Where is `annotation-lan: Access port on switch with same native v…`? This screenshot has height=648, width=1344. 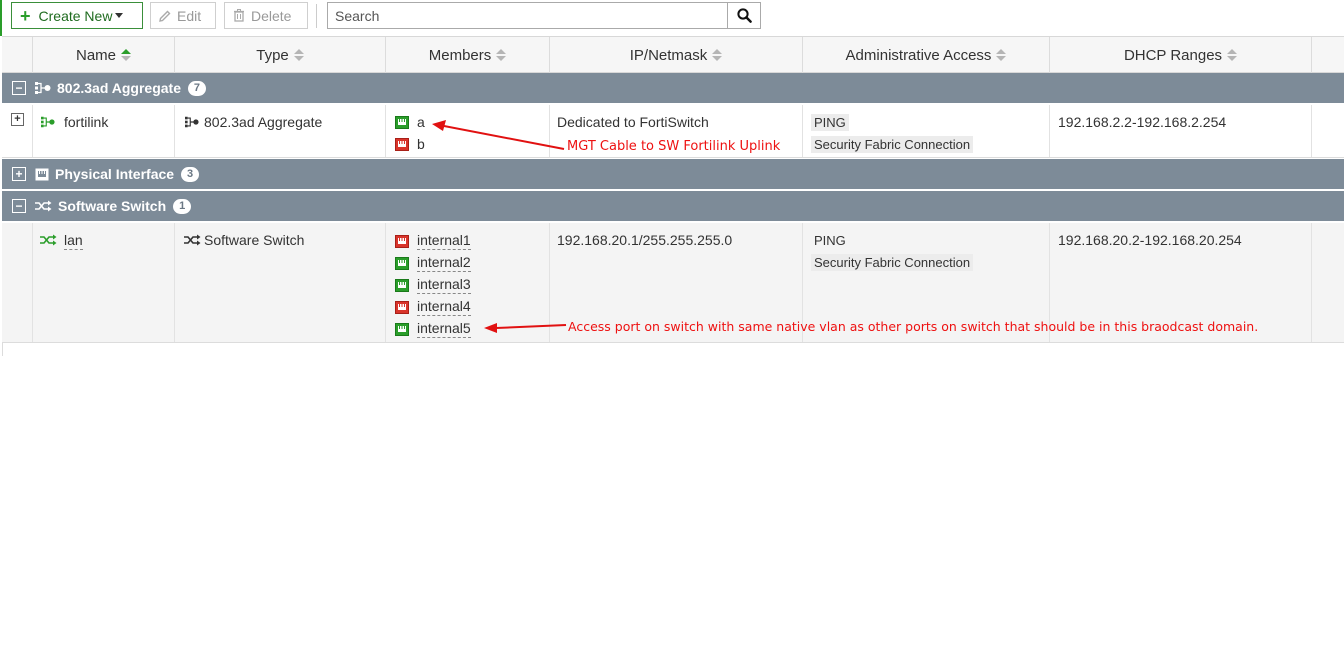
annotation-lan: Access port on switch with same native v… is located at coordinates (913, 326).